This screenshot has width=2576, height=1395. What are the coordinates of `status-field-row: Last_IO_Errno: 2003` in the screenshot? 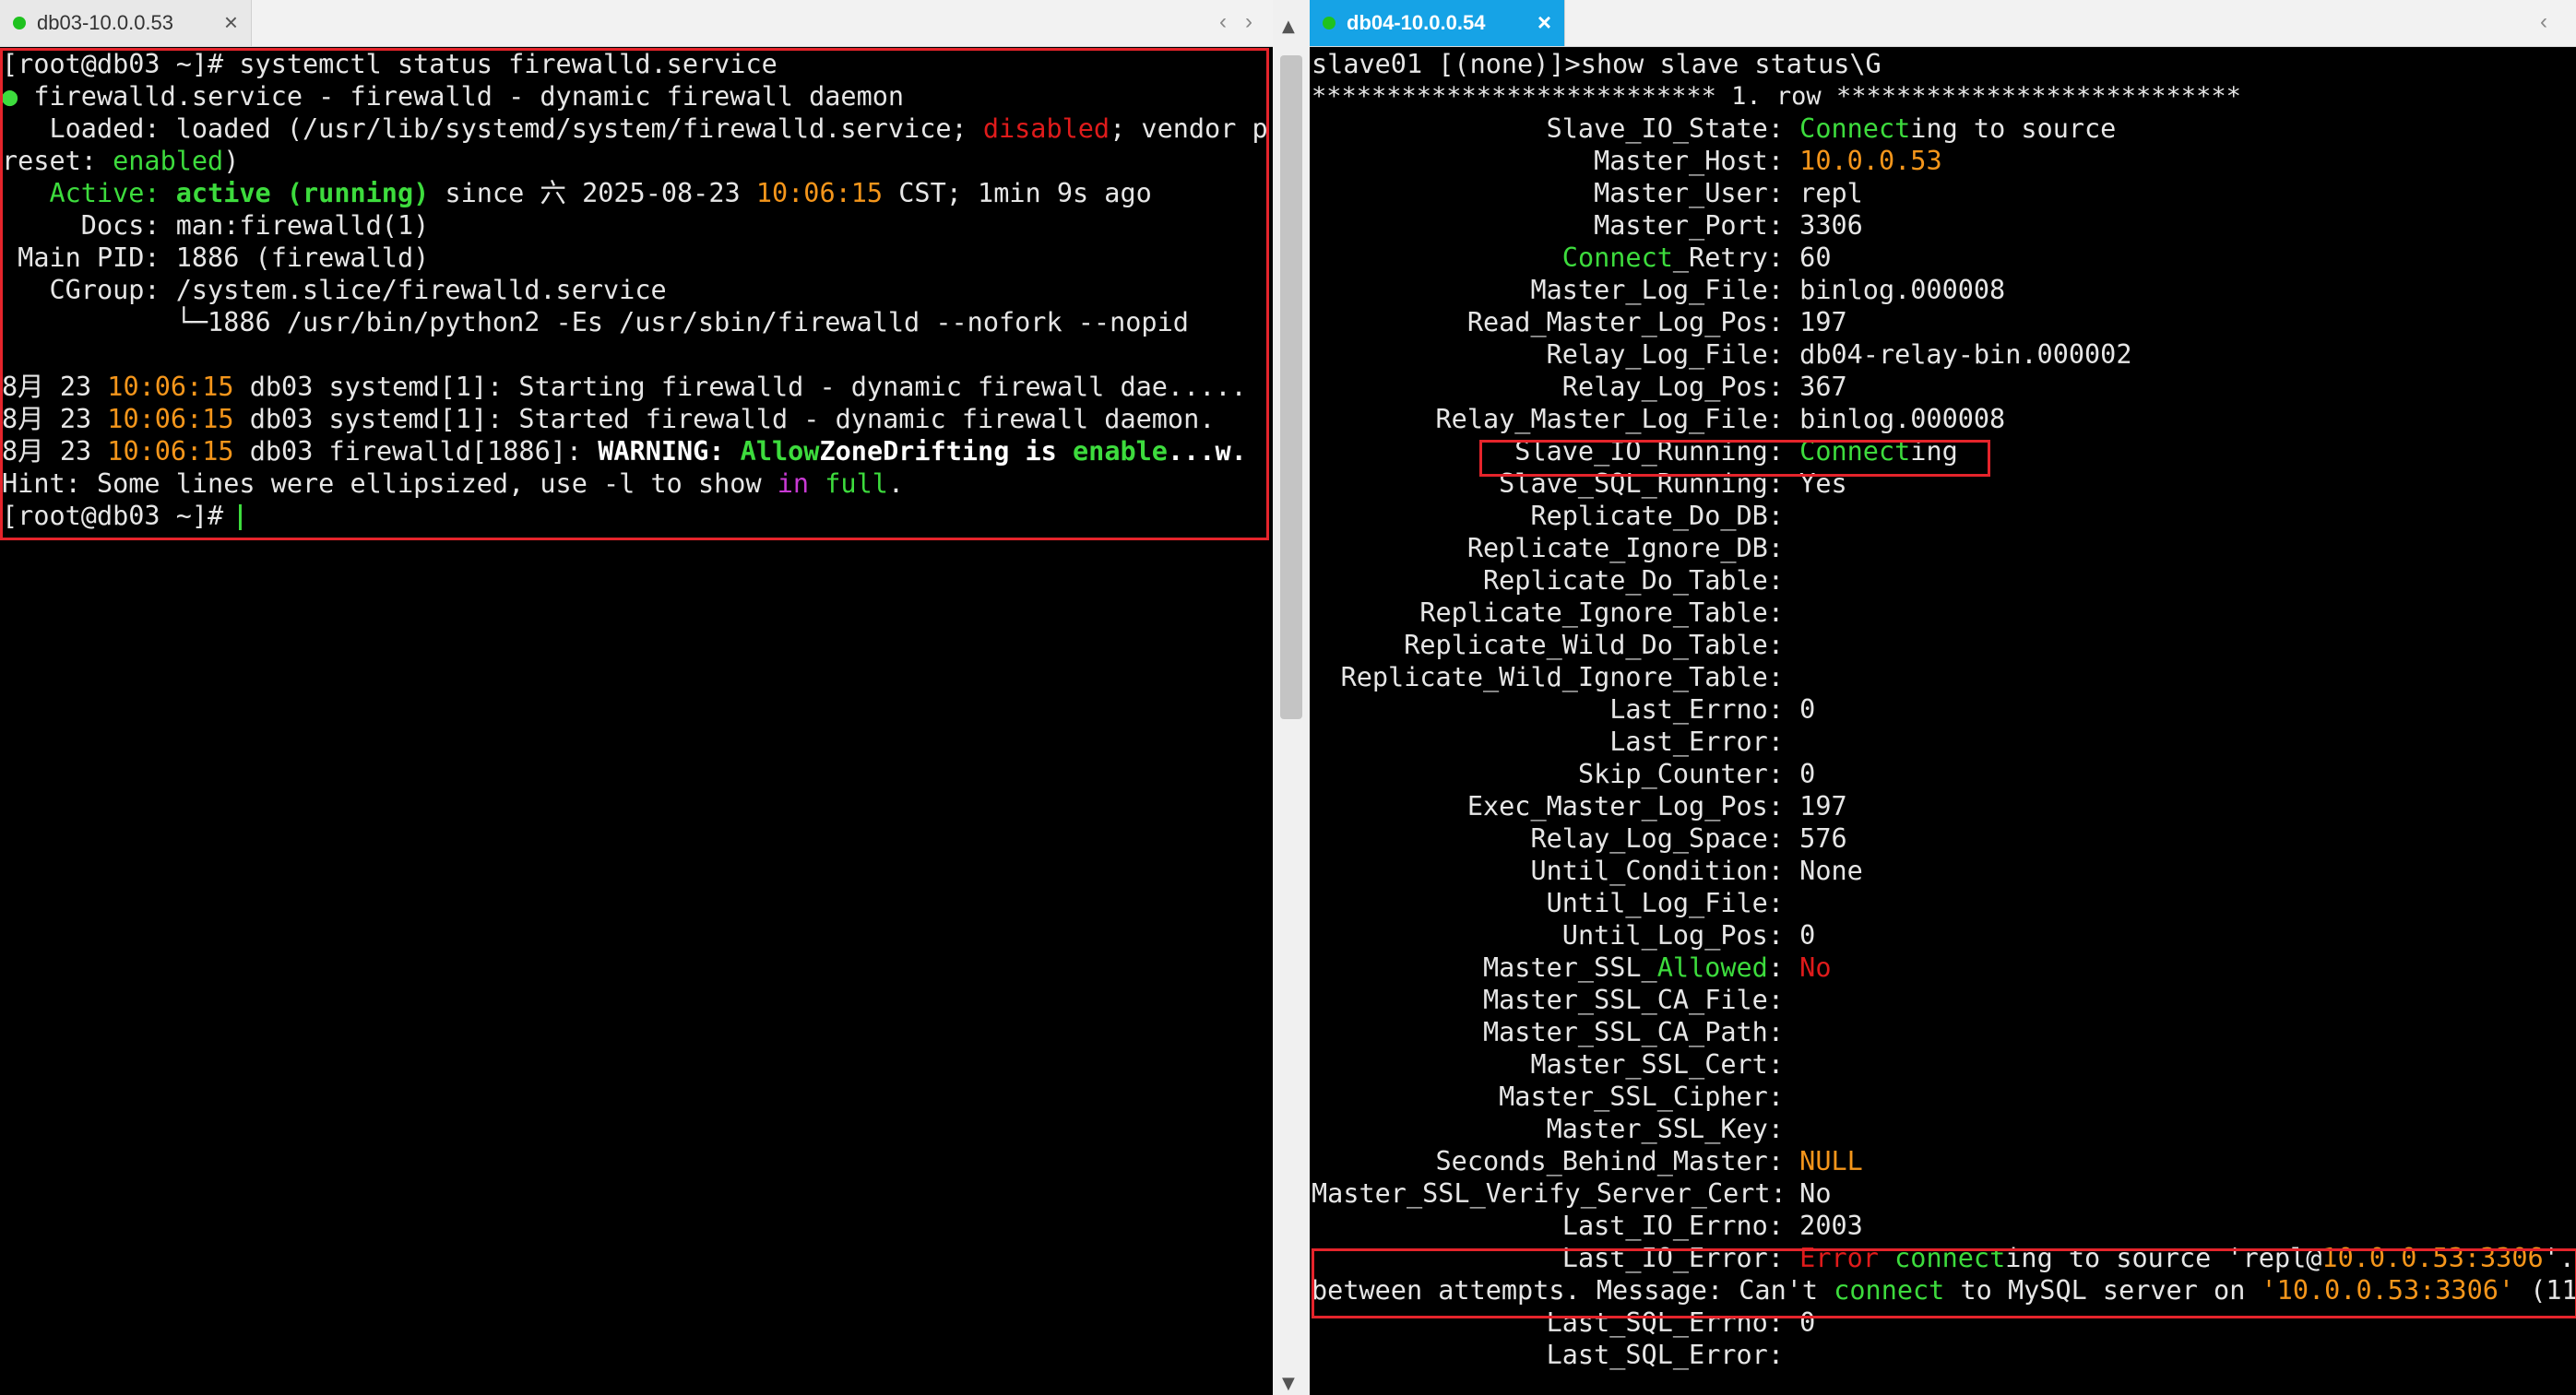 It's located at (1587, 1226).